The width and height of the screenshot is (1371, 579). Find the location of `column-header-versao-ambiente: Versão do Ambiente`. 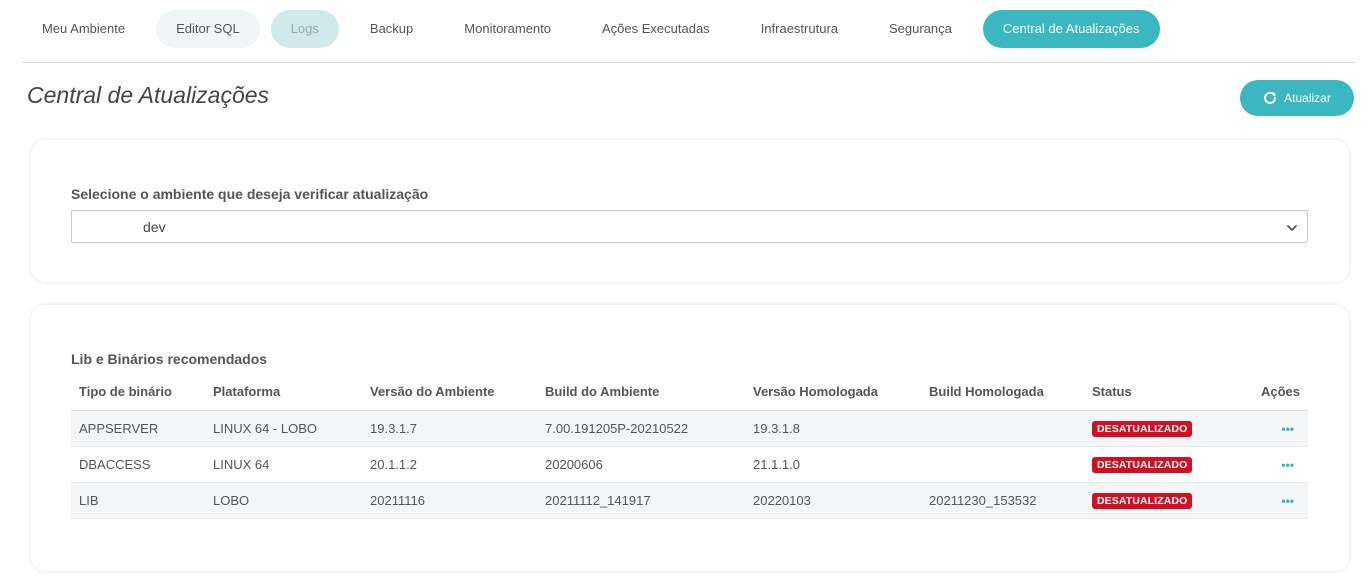

column-header-versao-ambiente: Versão do Ambiente is located at coordinates (449, 392).